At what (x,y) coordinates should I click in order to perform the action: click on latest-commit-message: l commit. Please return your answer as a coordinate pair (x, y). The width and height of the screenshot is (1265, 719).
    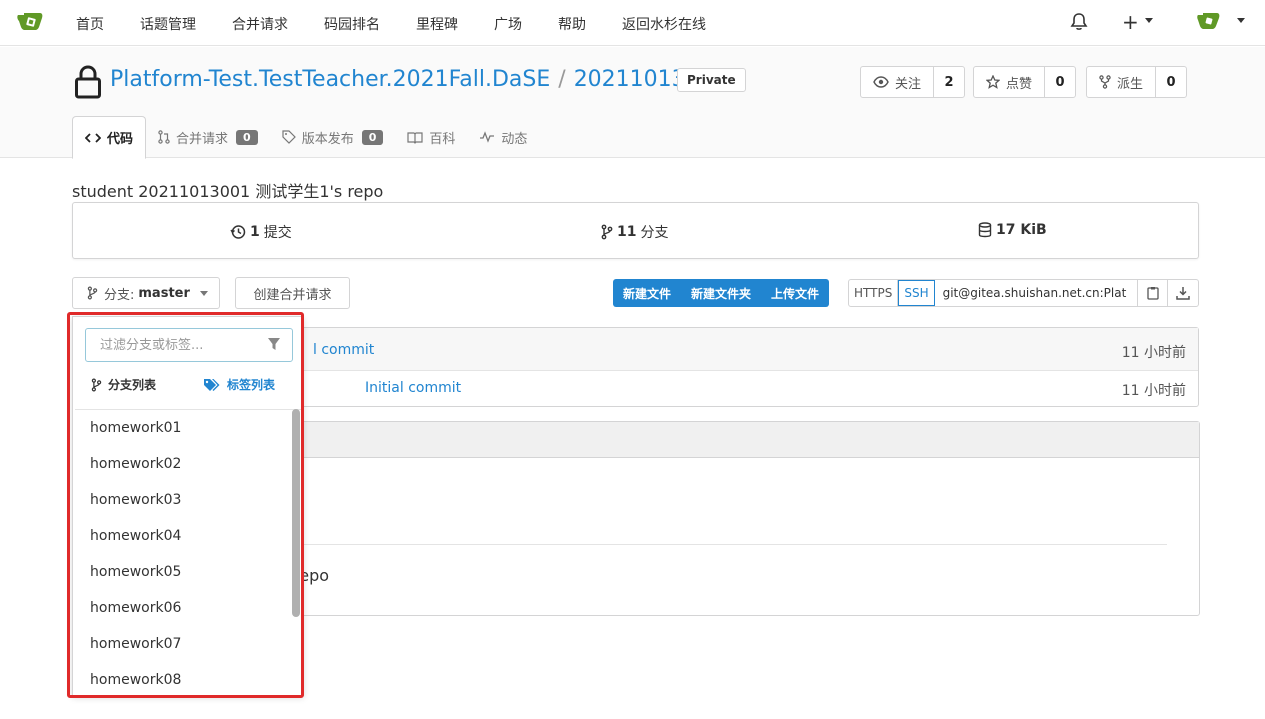
    Looking at the image, I should click on (343, 350).